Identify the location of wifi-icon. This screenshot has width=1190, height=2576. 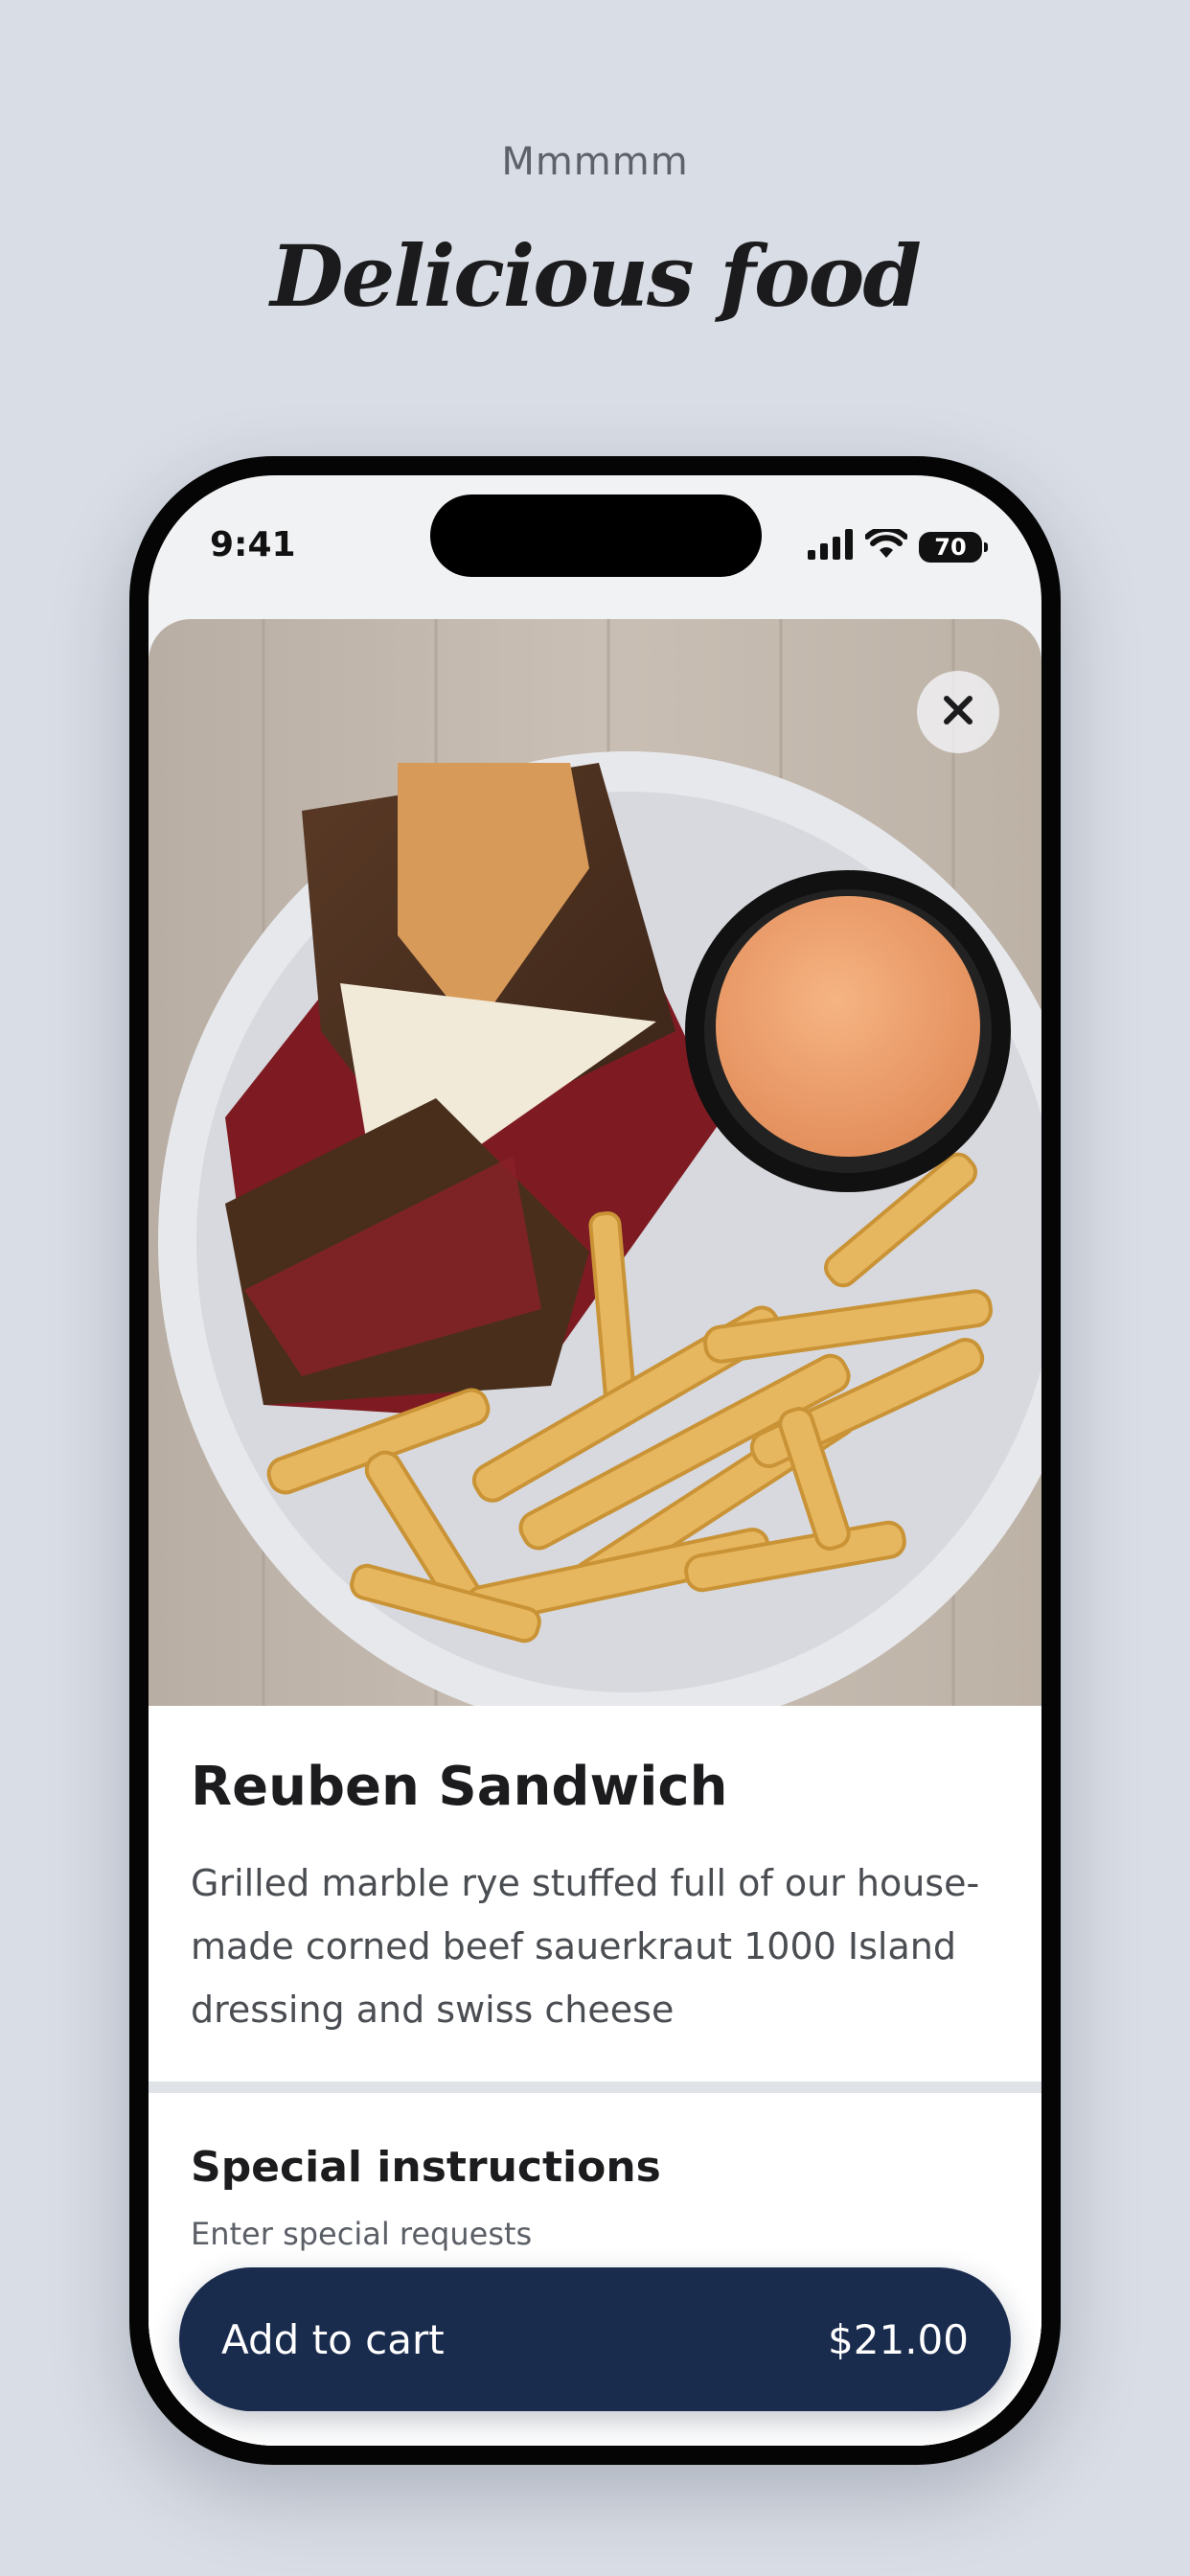
(886, 545).